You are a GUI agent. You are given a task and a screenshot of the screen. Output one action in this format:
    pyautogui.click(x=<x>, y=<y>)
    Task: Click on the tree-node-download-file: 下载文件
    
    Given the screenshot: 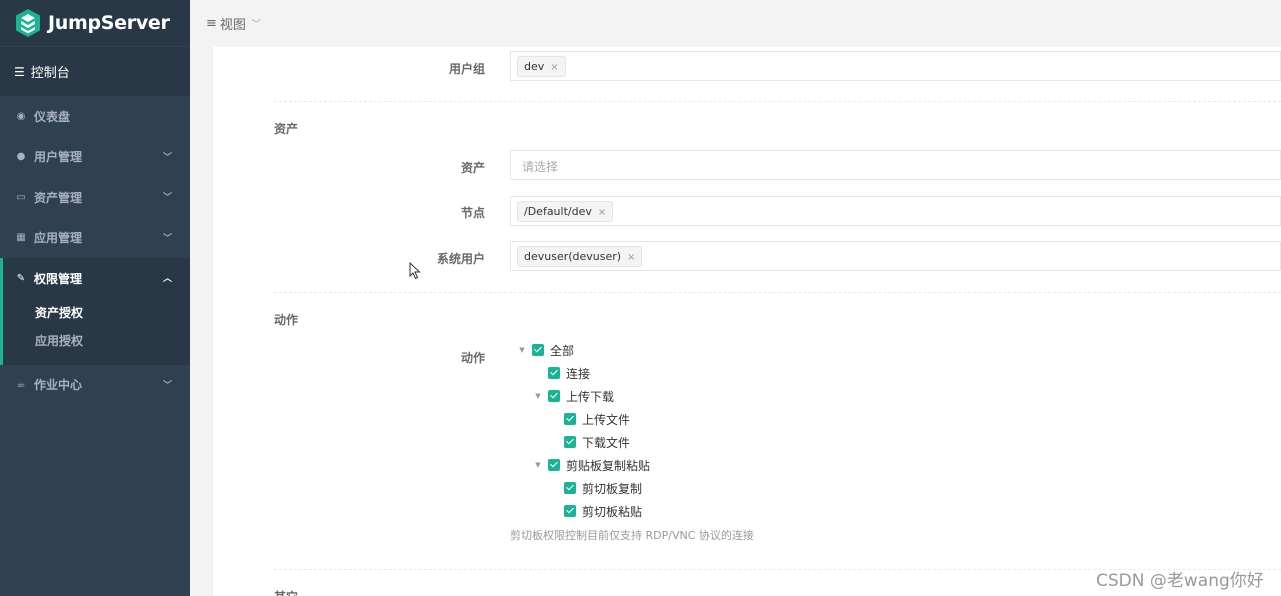 What is the action you would take?
    pyautogui.click(x=589, y=442)
    